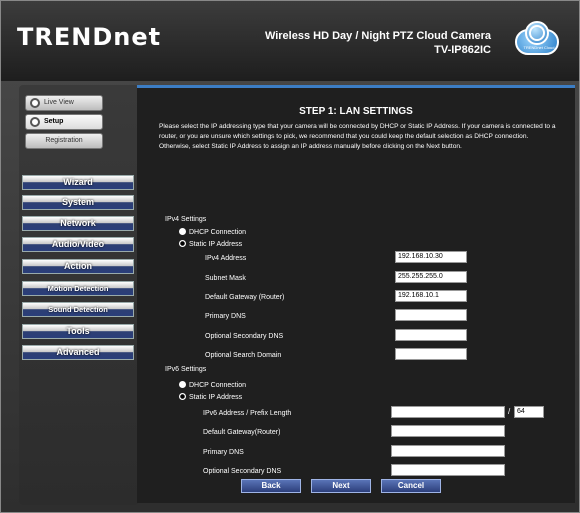 The height and width of the screenshot is (513, 580). I want to click on ipv6-static-label: Static IP Address, so click(216, 397).